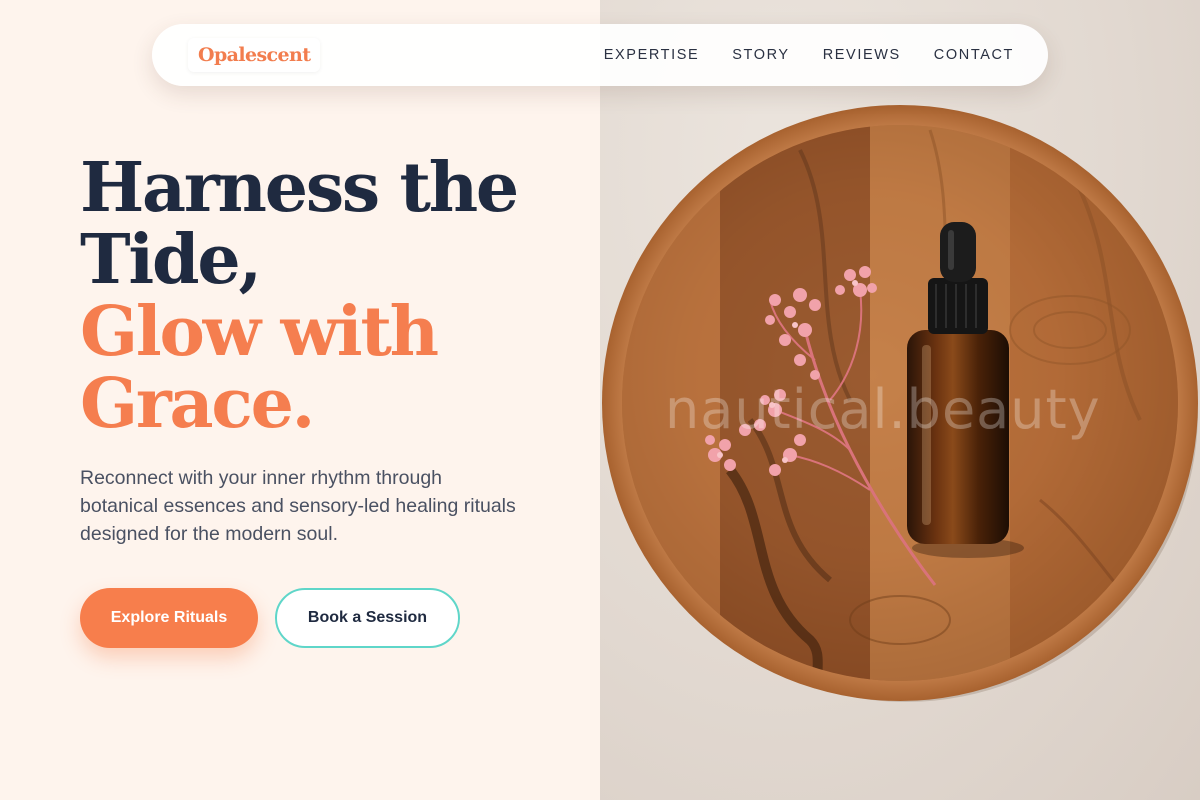 Image resolution: width=1200 pixels, height=800 pixels. I want to click on headline-accent-line-1: Glow with, so click(259, 332).